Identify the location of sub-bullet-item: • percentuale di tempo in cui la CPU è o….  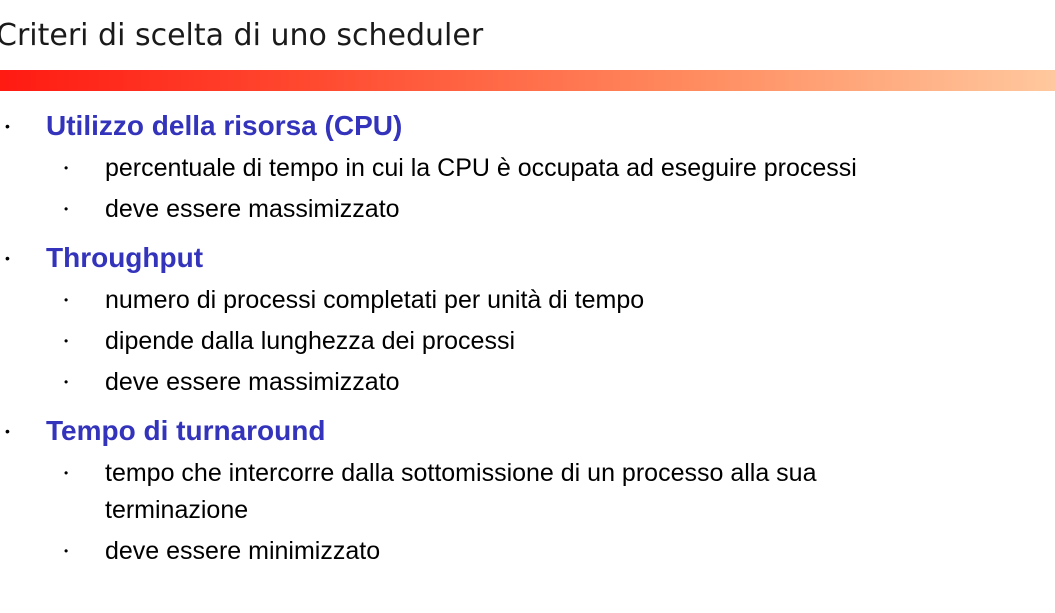
(527, 168).